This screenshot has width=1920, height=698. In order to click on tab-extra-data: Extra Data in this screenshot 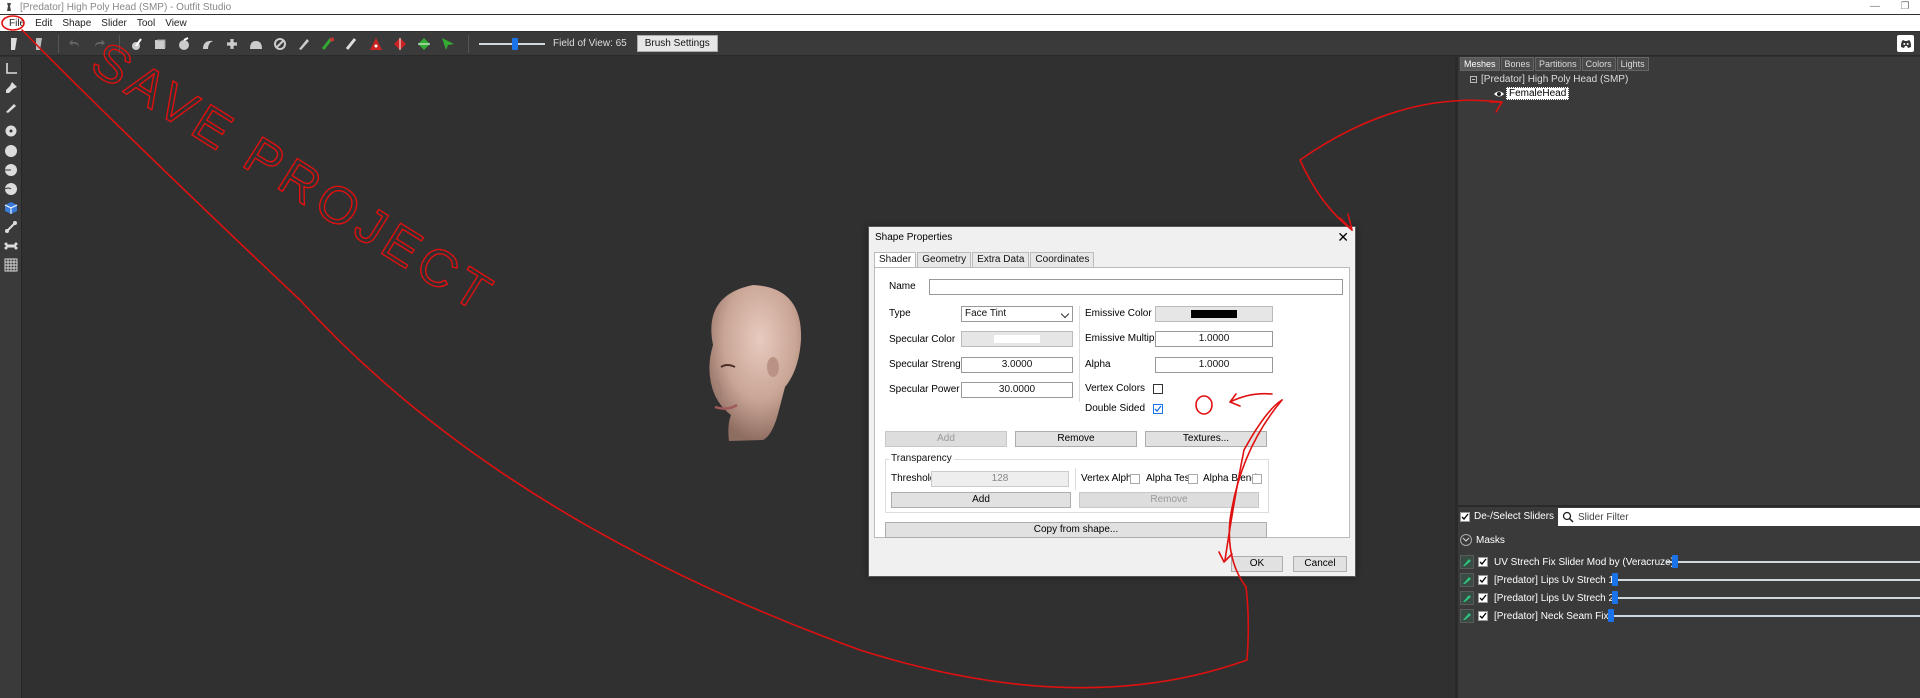, I will do `click(1001, 259)`.